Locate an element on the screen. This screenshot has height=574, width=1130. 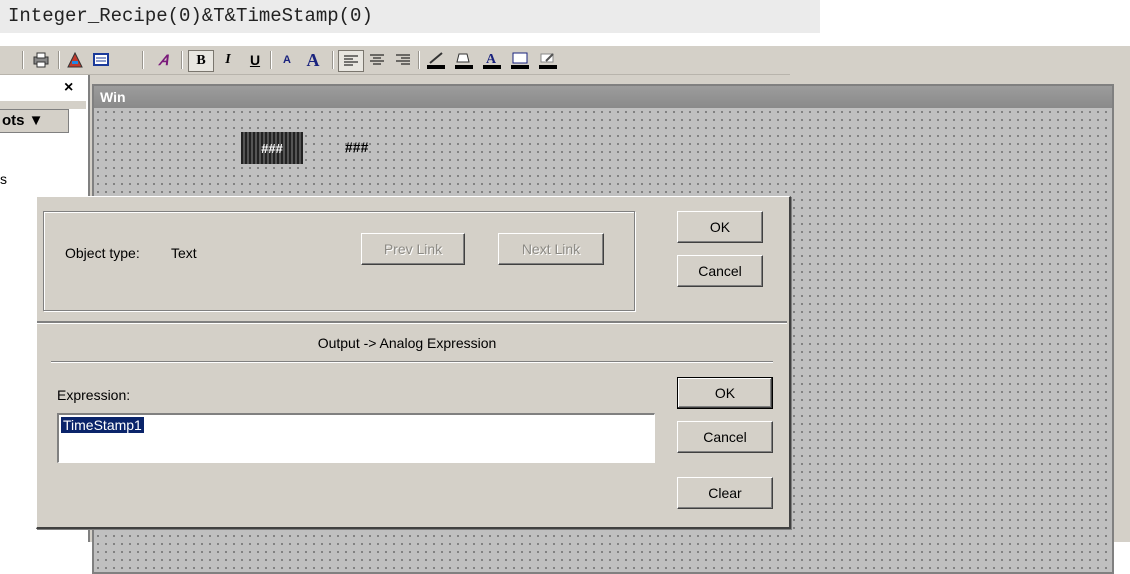
screen-icon is located at coordinates (101, 60).